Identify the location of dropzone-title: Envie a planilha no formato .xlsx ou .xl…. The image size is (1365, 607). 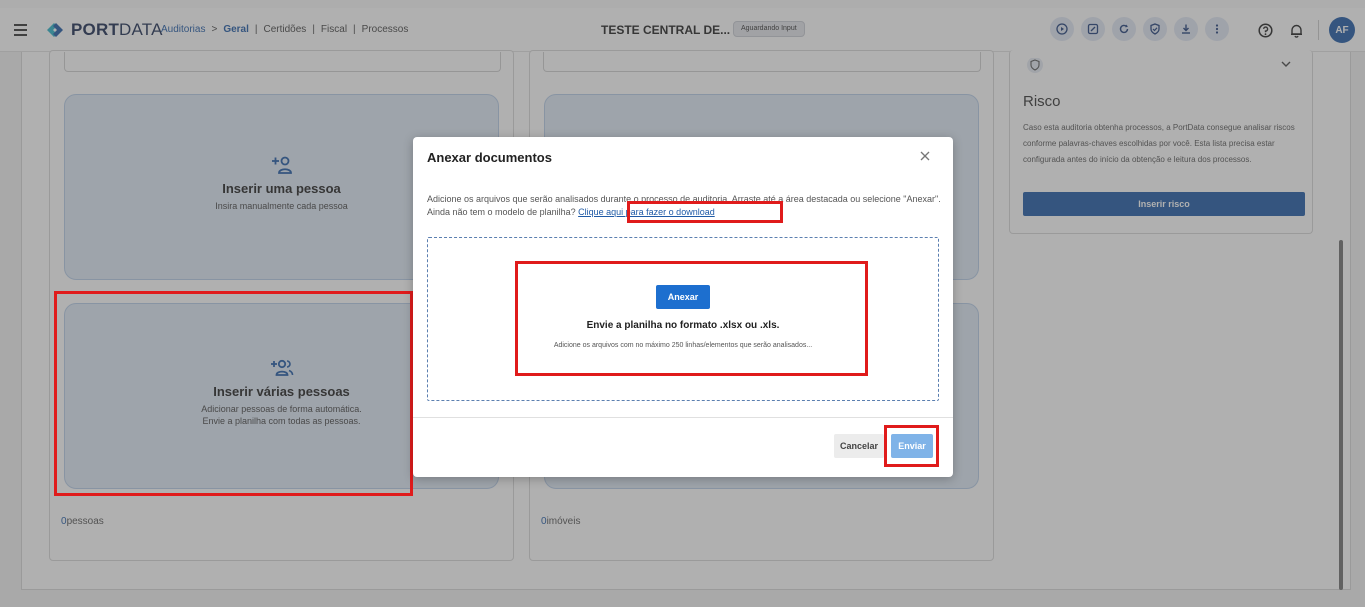
(683, 325).